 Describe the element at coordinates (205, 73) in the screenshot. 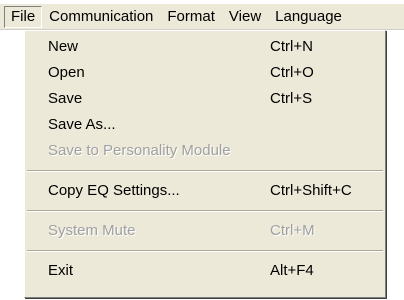

I see `menu-item-open: Open Ctrl+O` at that location.